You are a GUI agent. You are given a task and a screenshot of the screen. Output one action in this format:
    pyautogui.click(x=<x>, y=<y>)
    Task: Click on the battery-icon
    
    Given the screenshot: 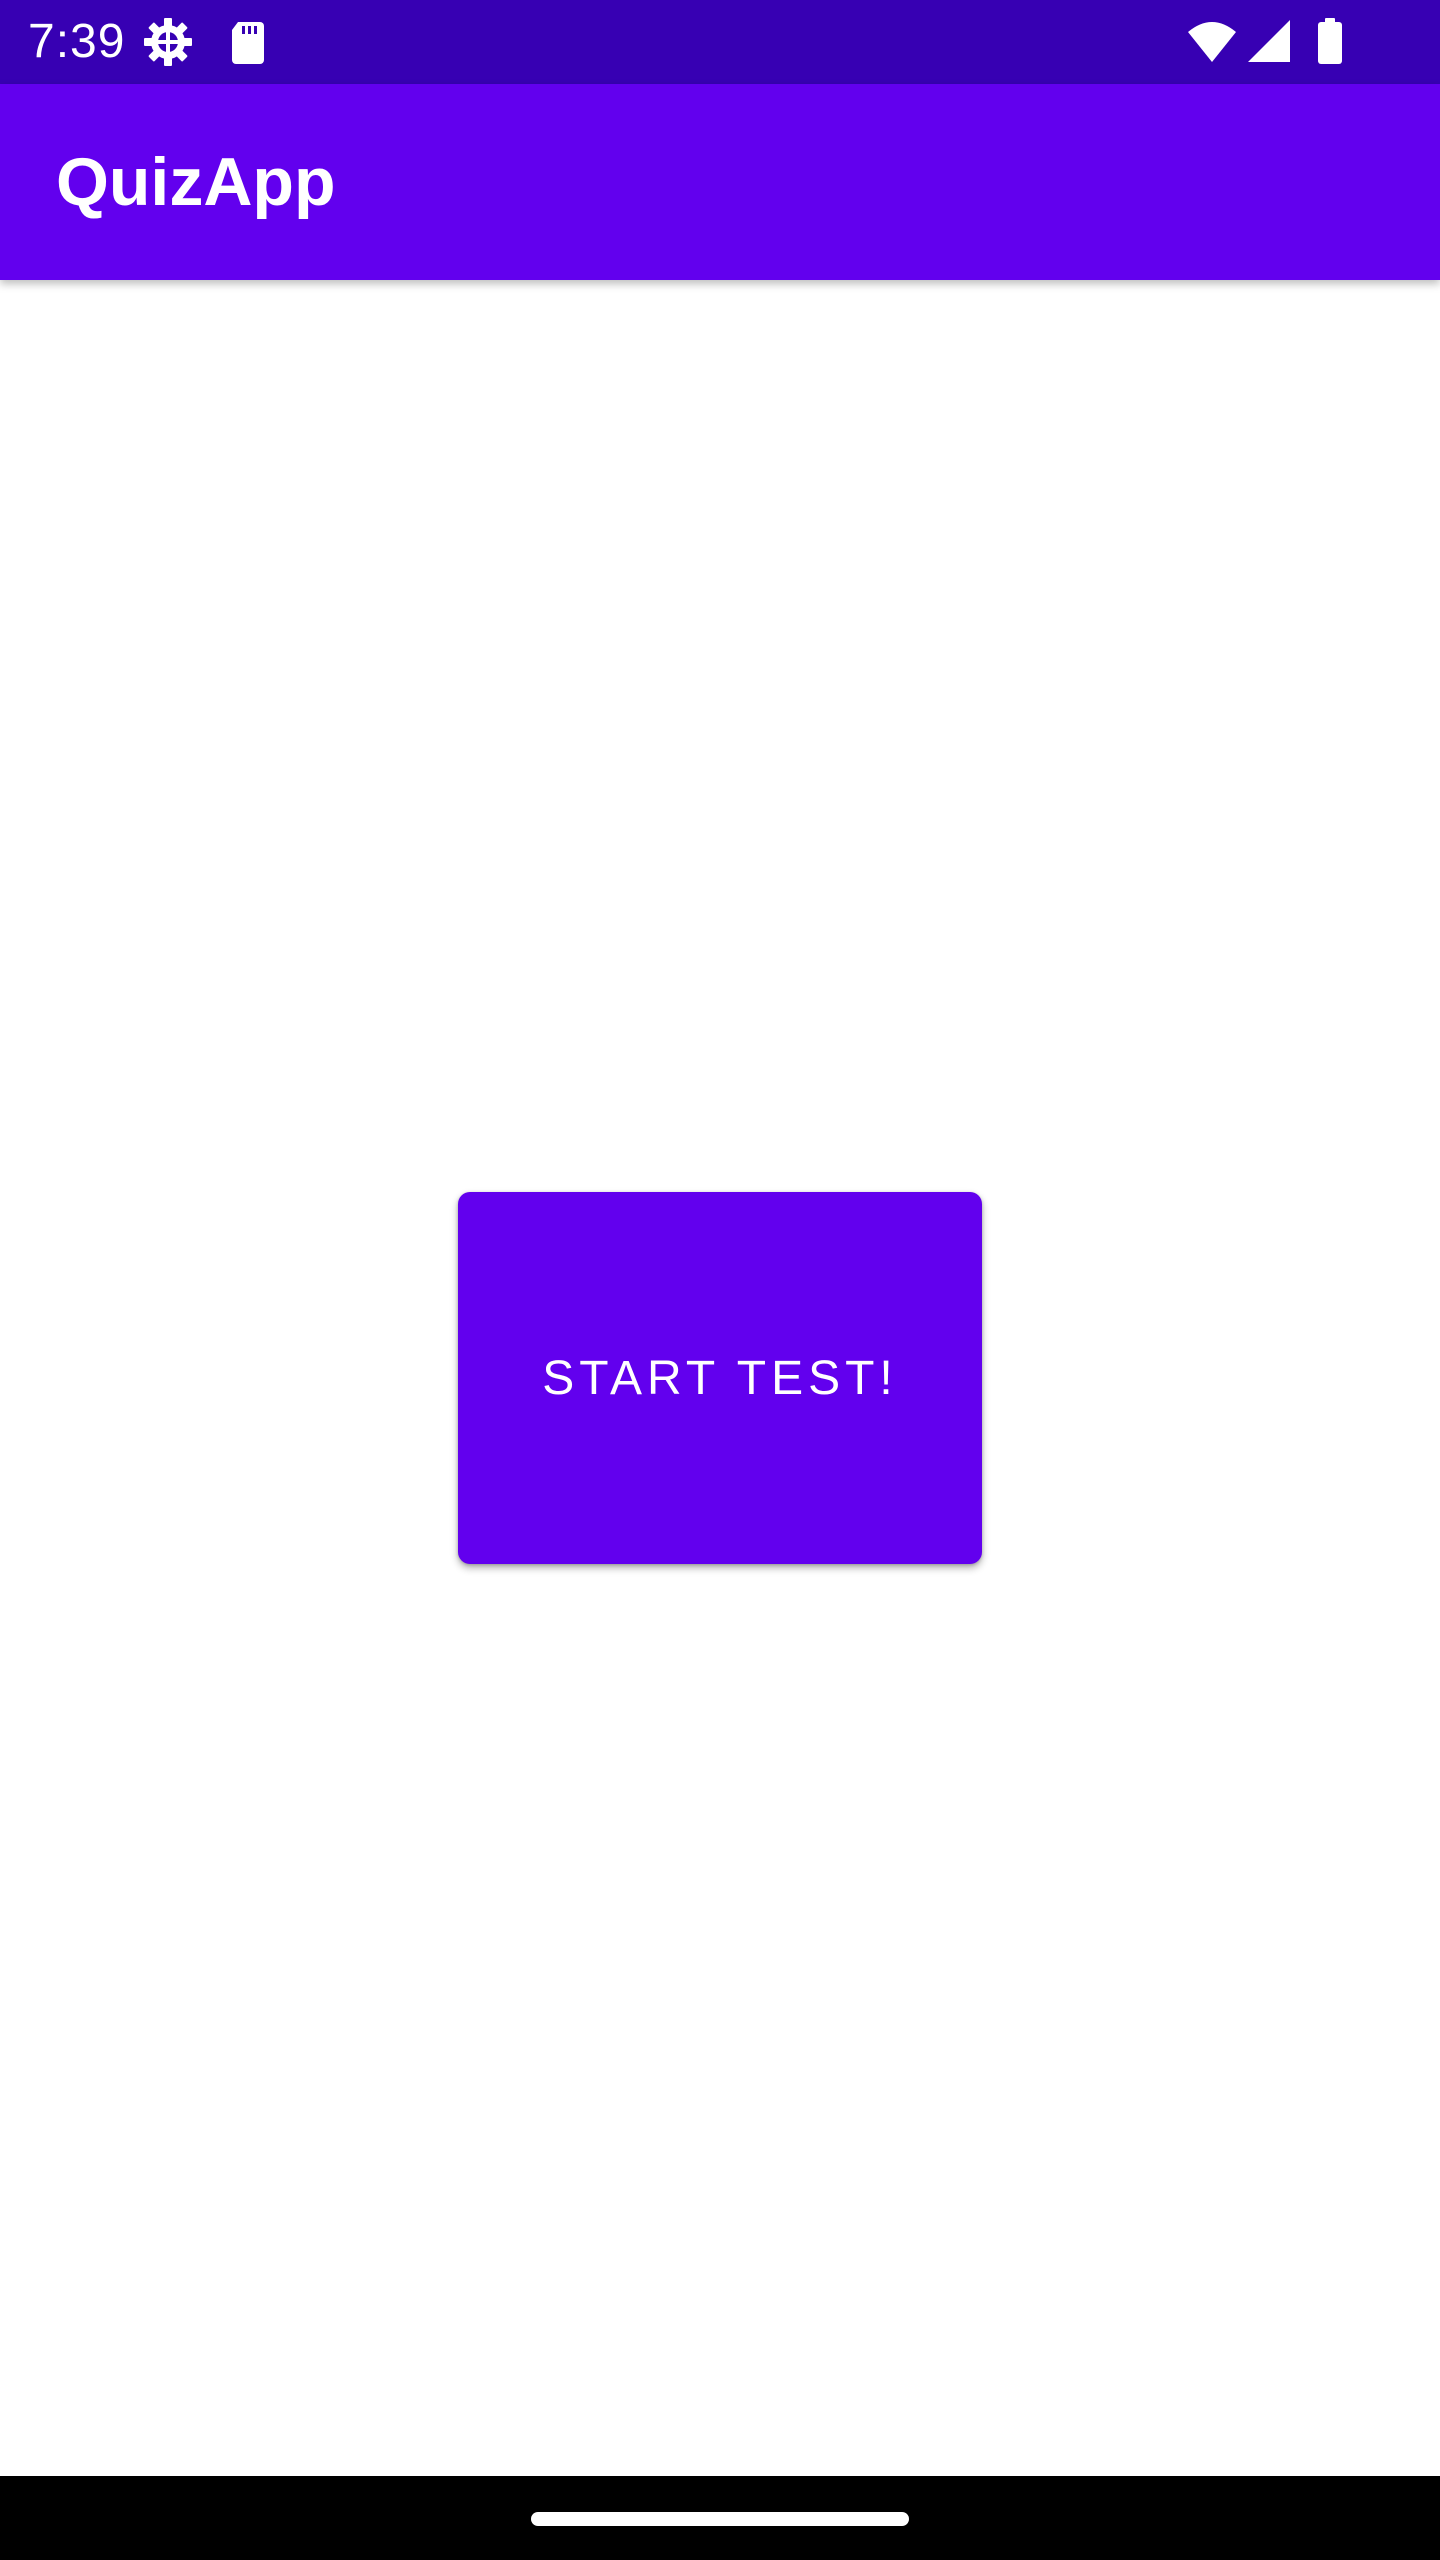 What is the action you would take?
    pyautogui.click(x=1330, y=42)
    